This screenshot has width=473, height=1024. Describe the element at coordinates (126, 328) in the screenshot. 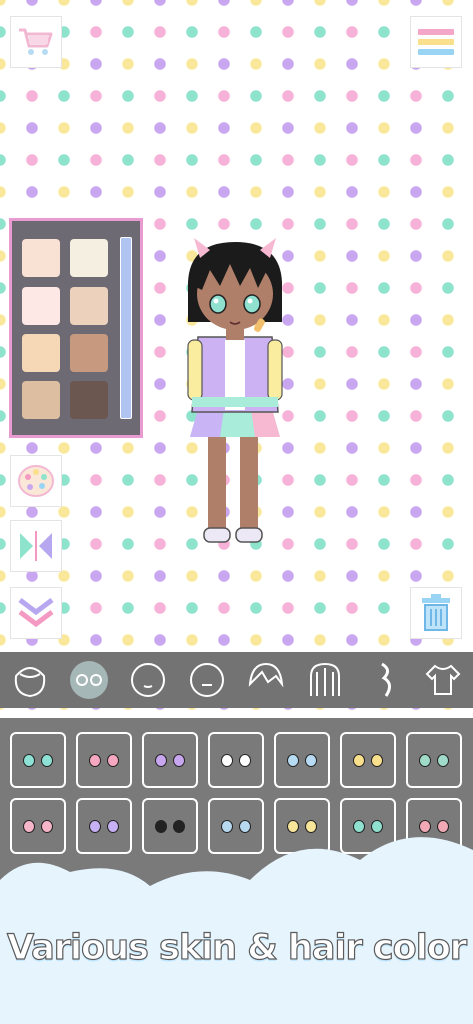

I see `color-slider` at that location.